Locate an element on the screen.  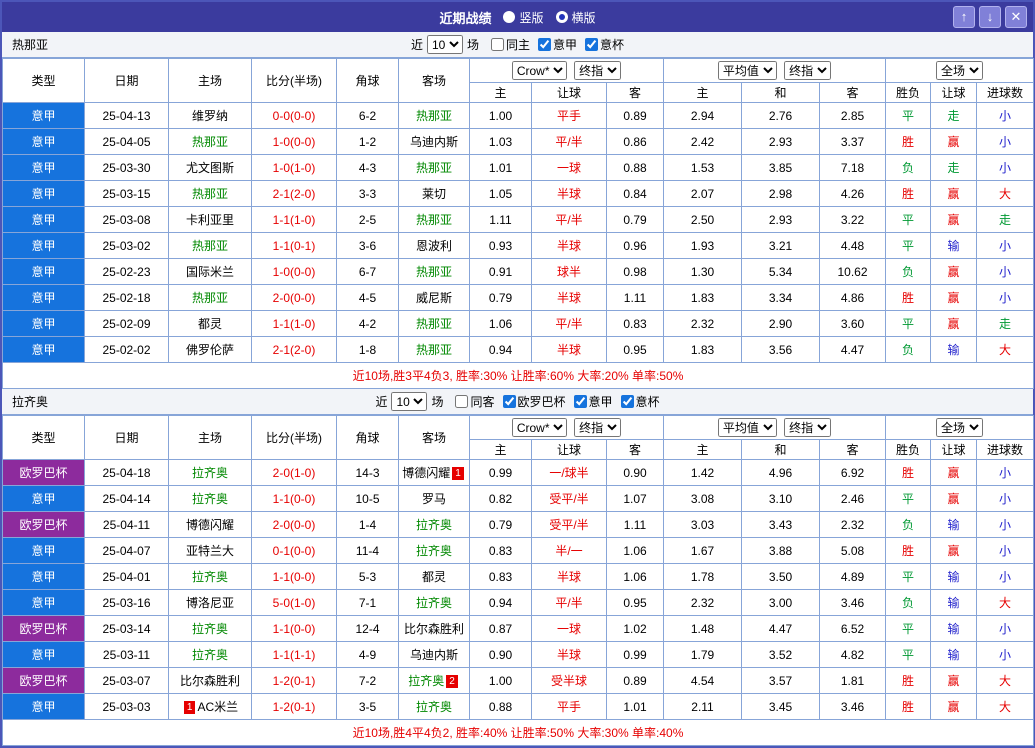
home-odds-cell: 1.01 is located at coordinates (500, 167).